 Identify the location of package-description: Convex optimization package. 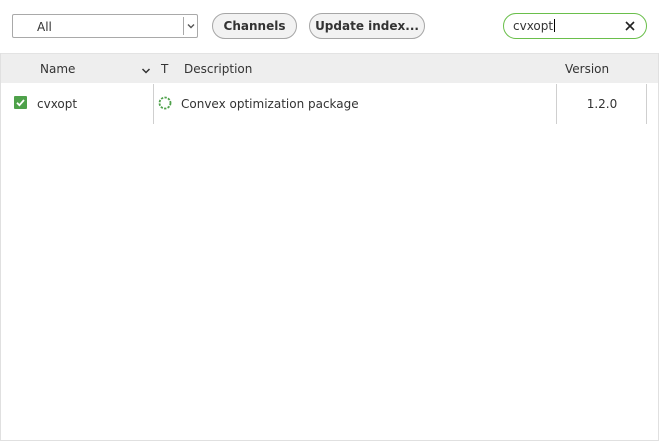
(270, 104).